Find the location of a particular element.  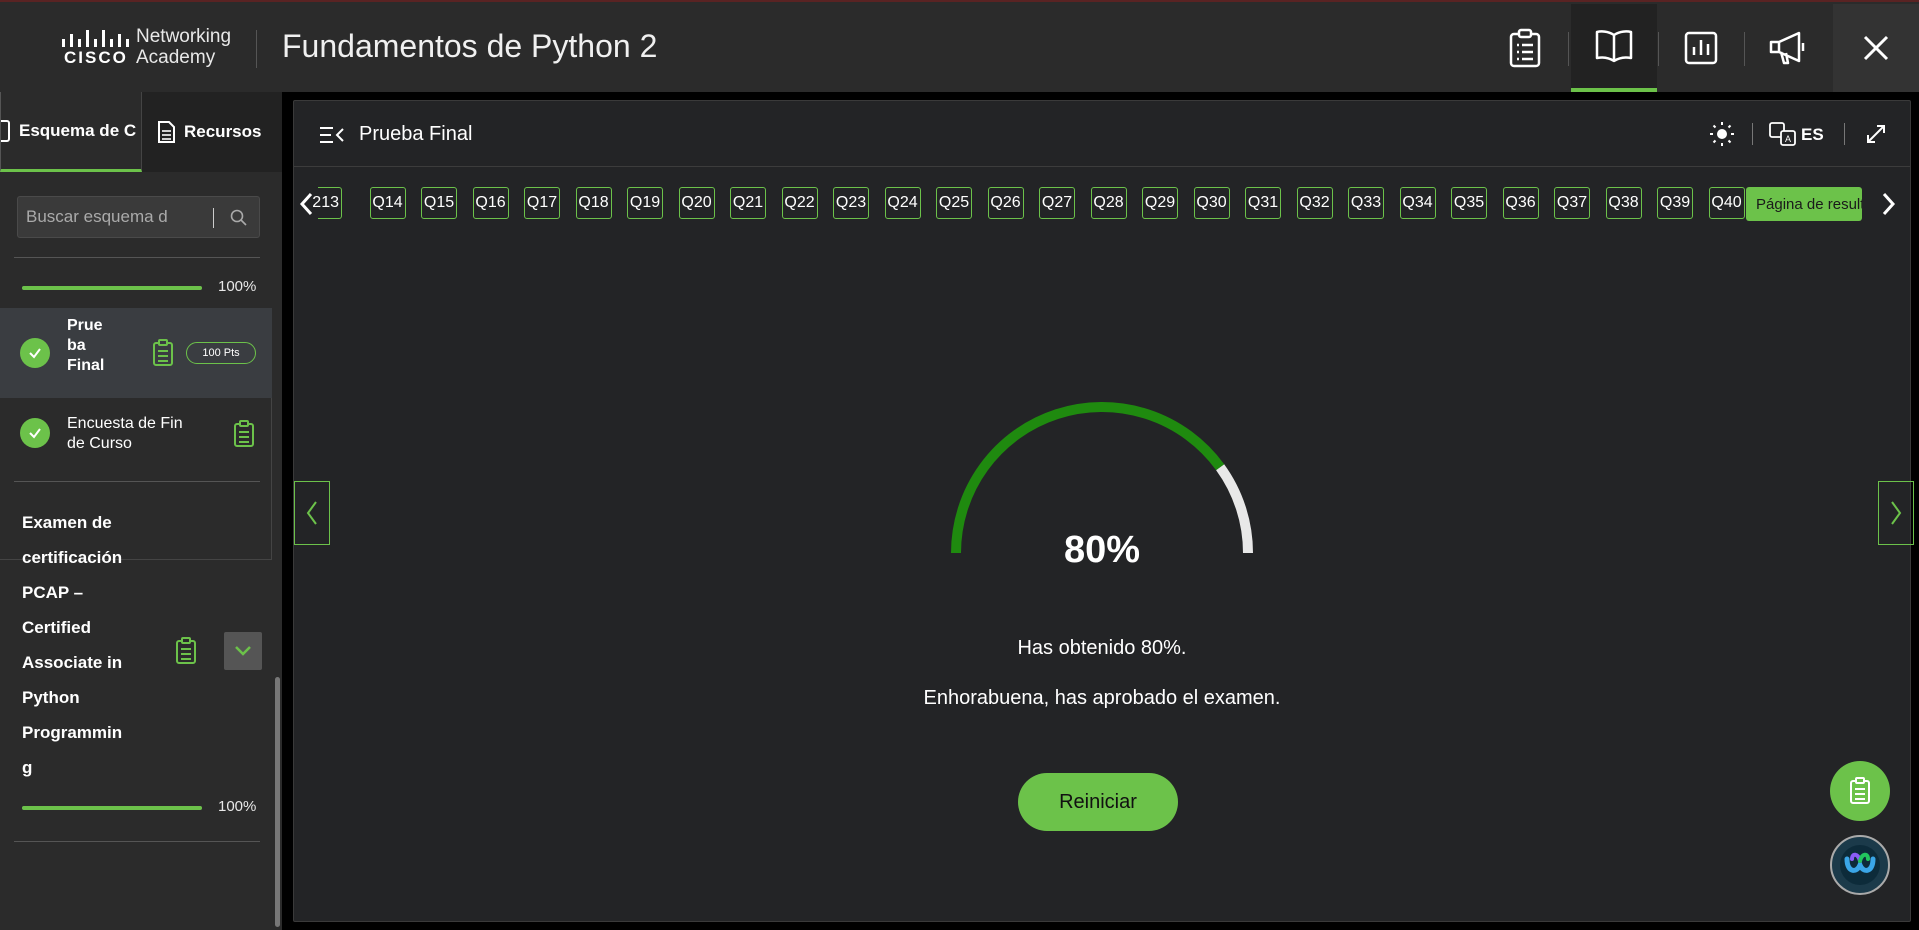

assistant-logo-icon is located at coordinates (1860, 865).